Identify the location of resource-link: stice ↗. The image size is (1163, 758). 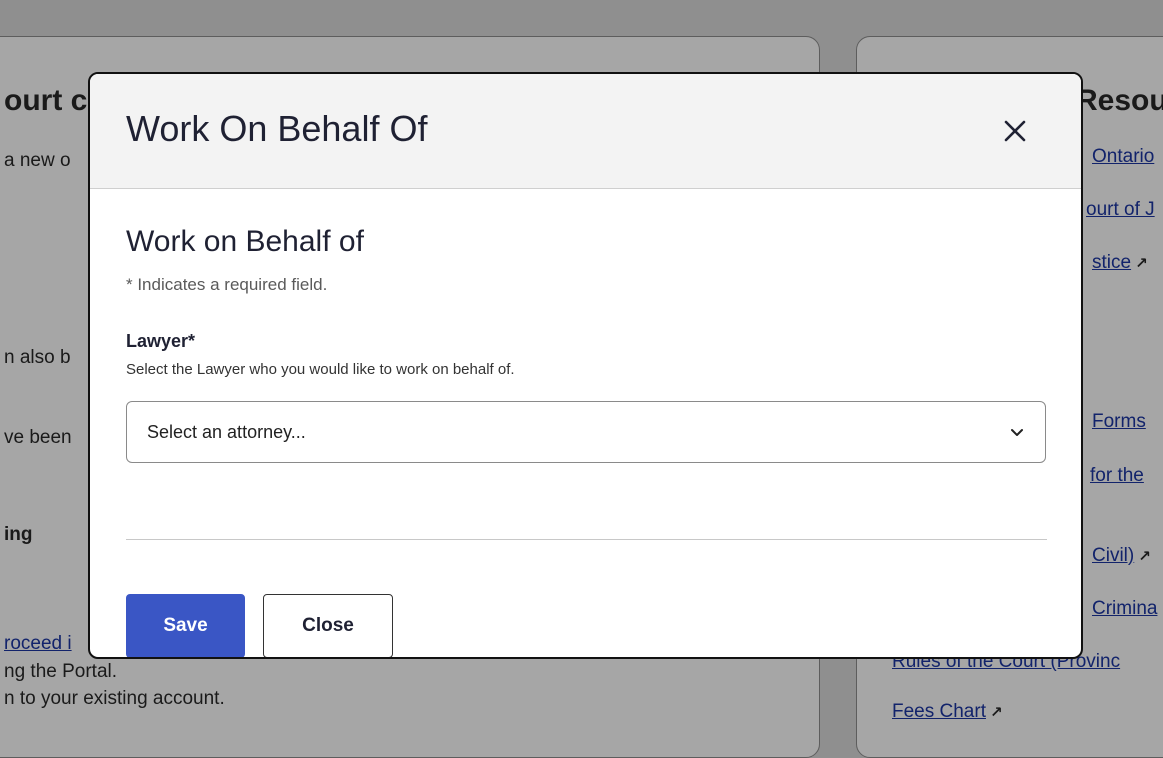
(1120, 263).